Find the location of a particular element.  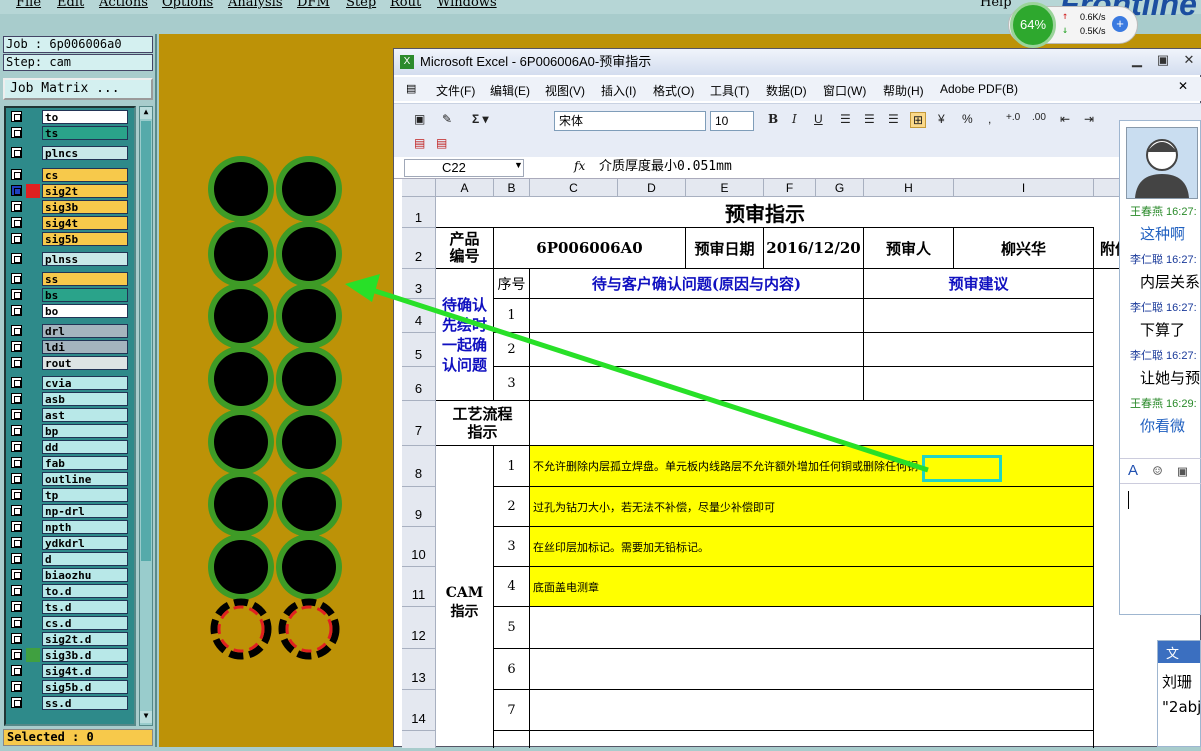

speed-gauge: 64% is located at coordinates (1033, 25).